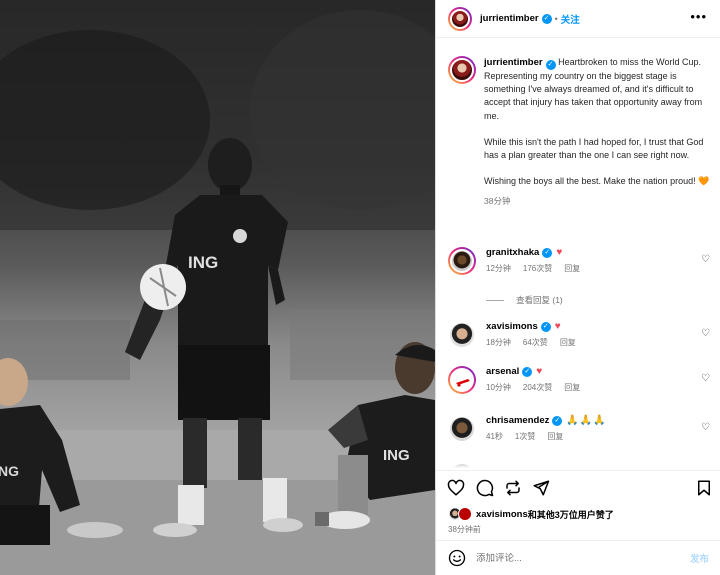 This screenshot has height=575, width=720. What do you see at coordinates (571, 514) in the screenshot?
I see `likes-rest-text: 和其他3万位用户赞了` at bounding box center [571, 514].